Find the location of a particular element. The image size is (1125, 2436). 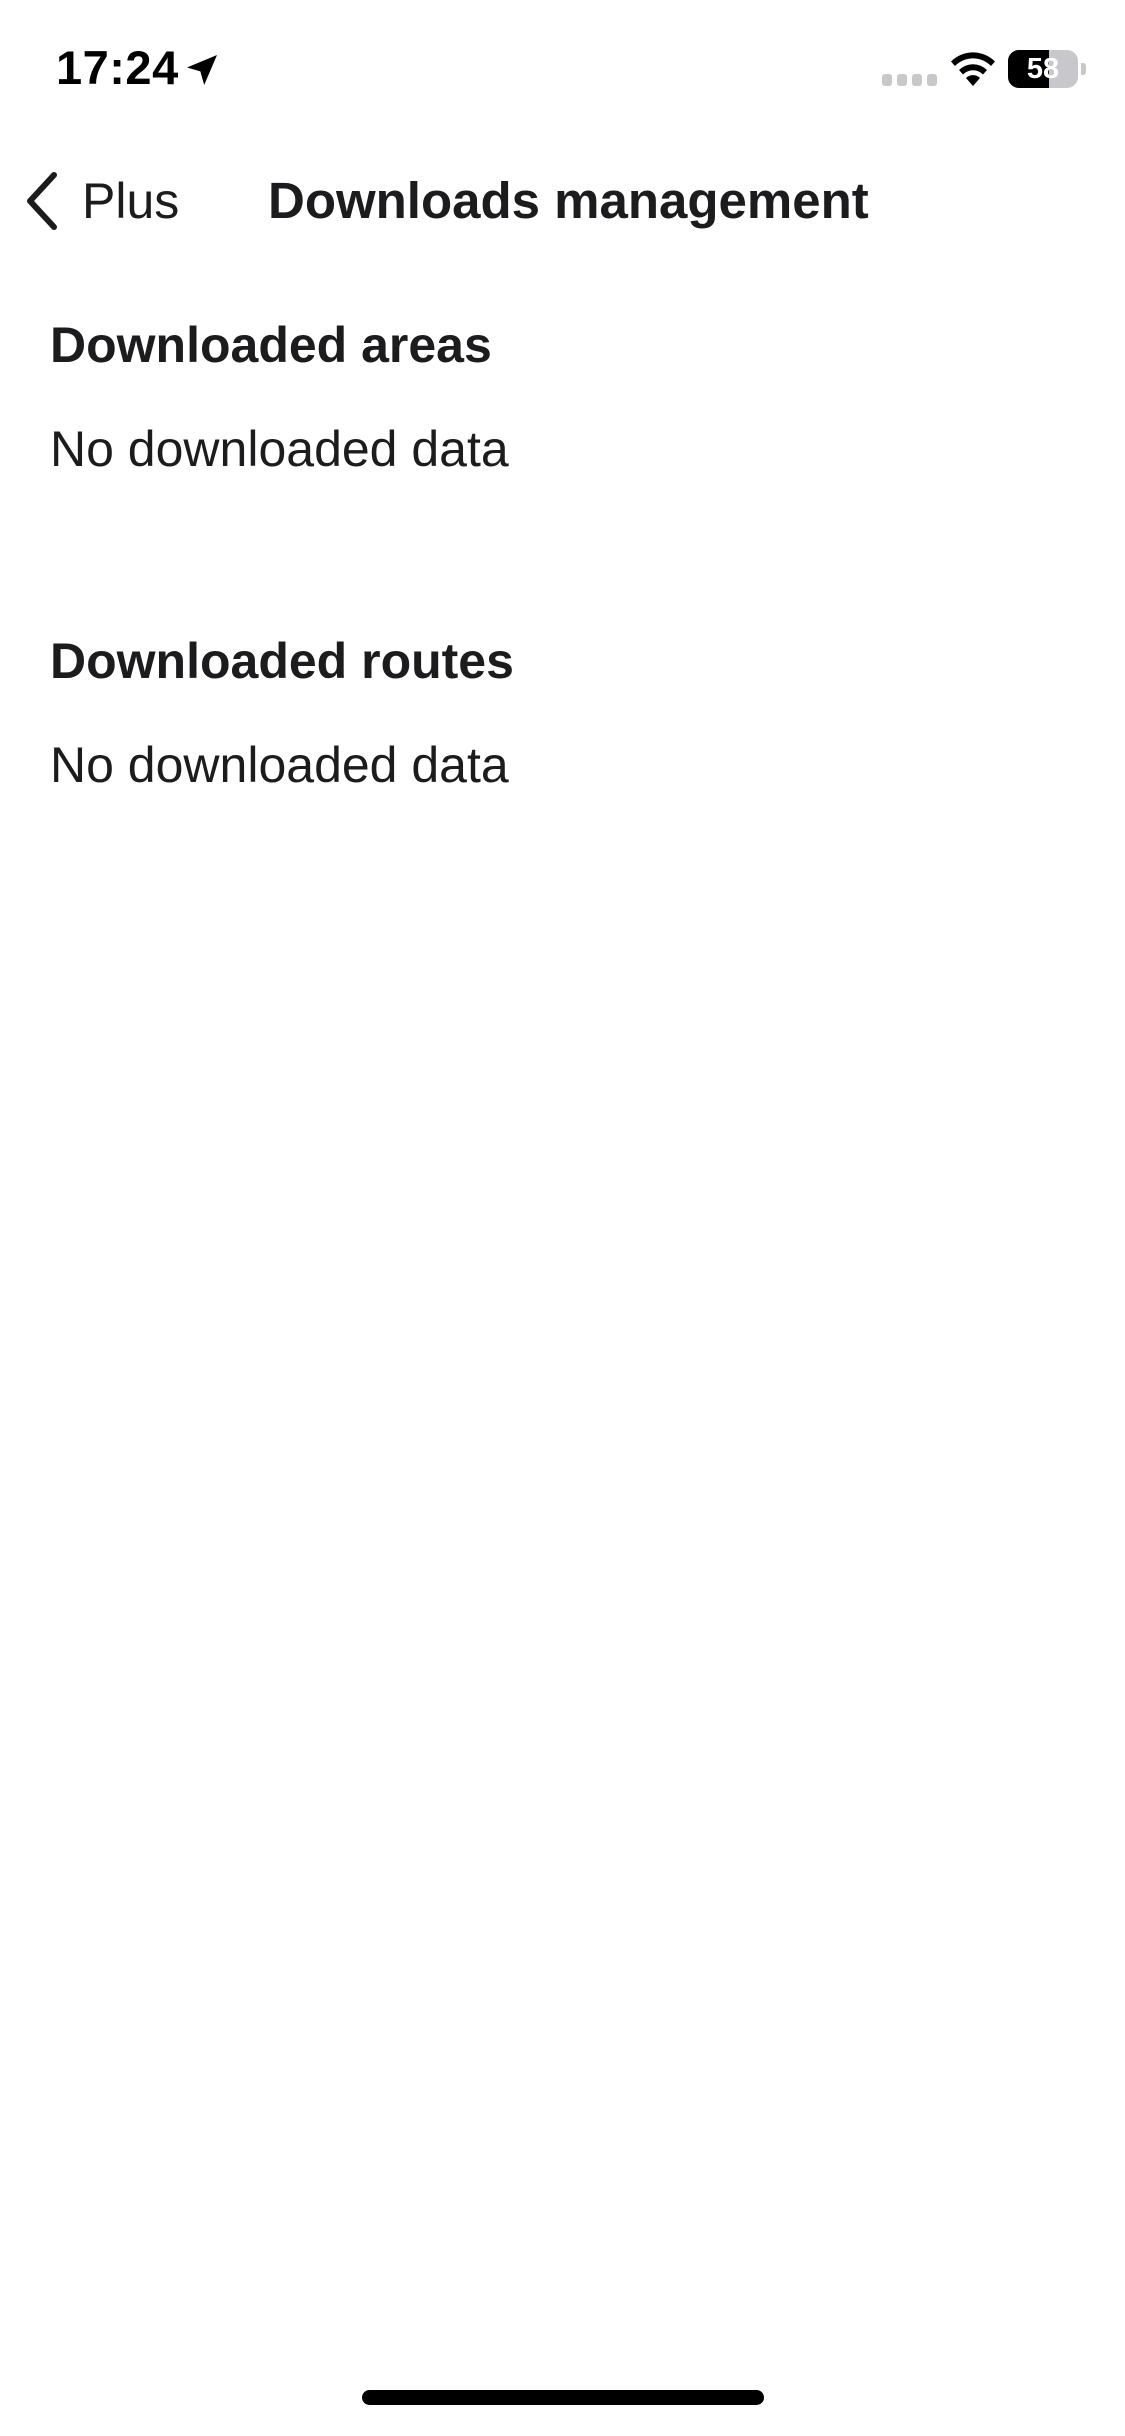

section-title-downloaded-routes: Downloaded routes is located at coordinates (282, 661).